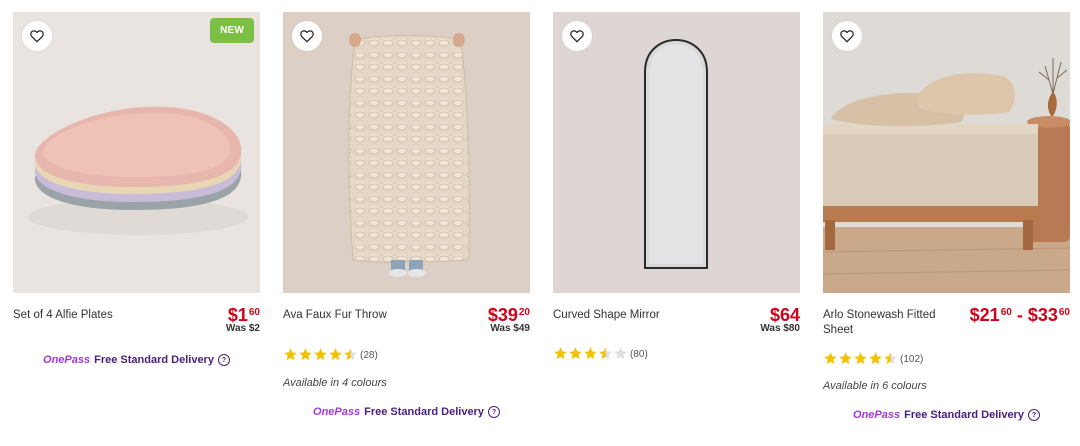  Describe the element at coordinates (242, 328) in the screenshot. I see `was-price: Was $2` at that location.